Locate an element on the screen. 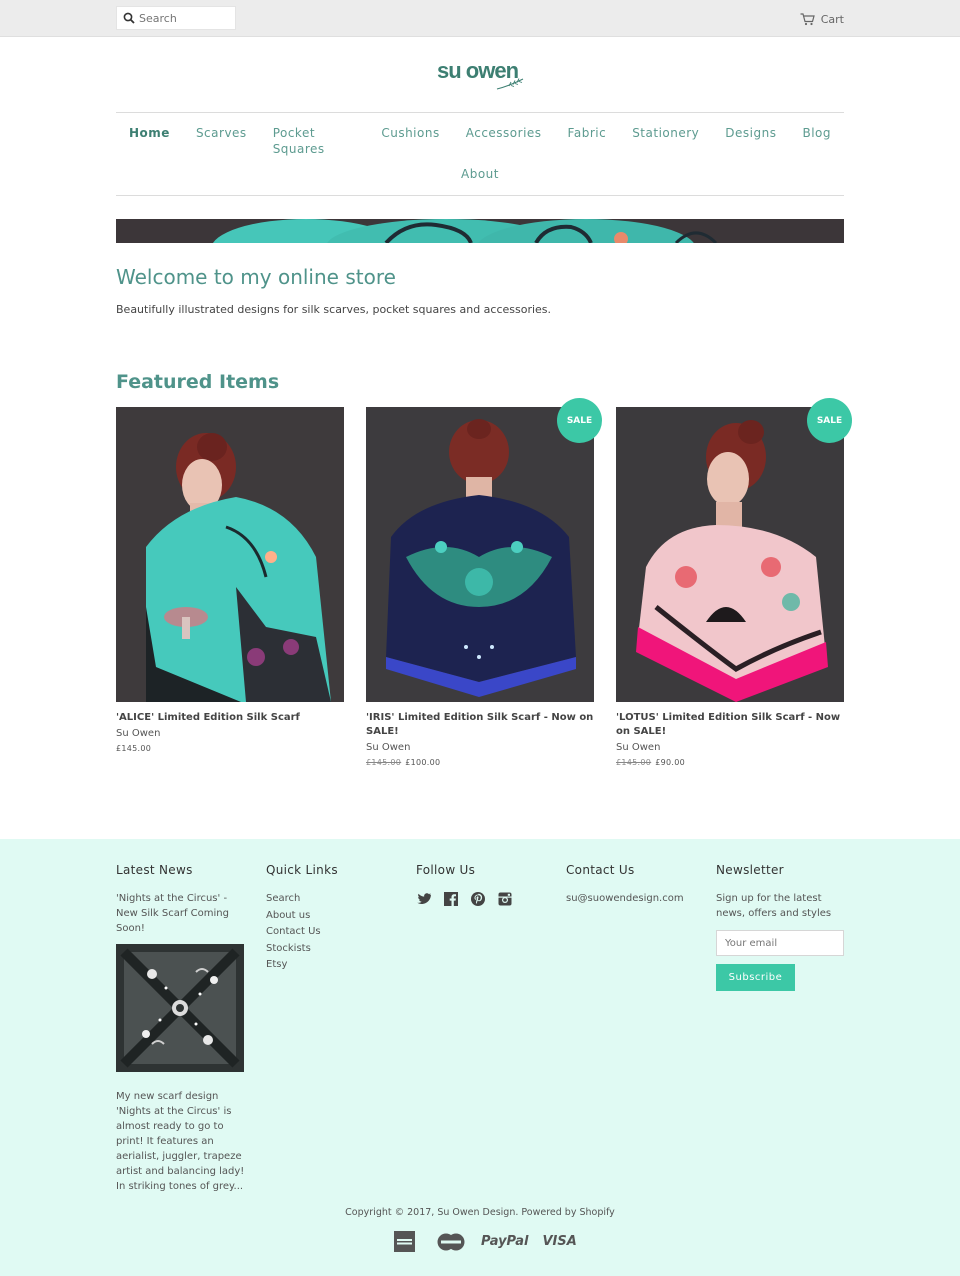 The image size is (960, 1276). product-name: 'ALICE' Limited Edition Silk Scarf is located at coordinates (230, 718).